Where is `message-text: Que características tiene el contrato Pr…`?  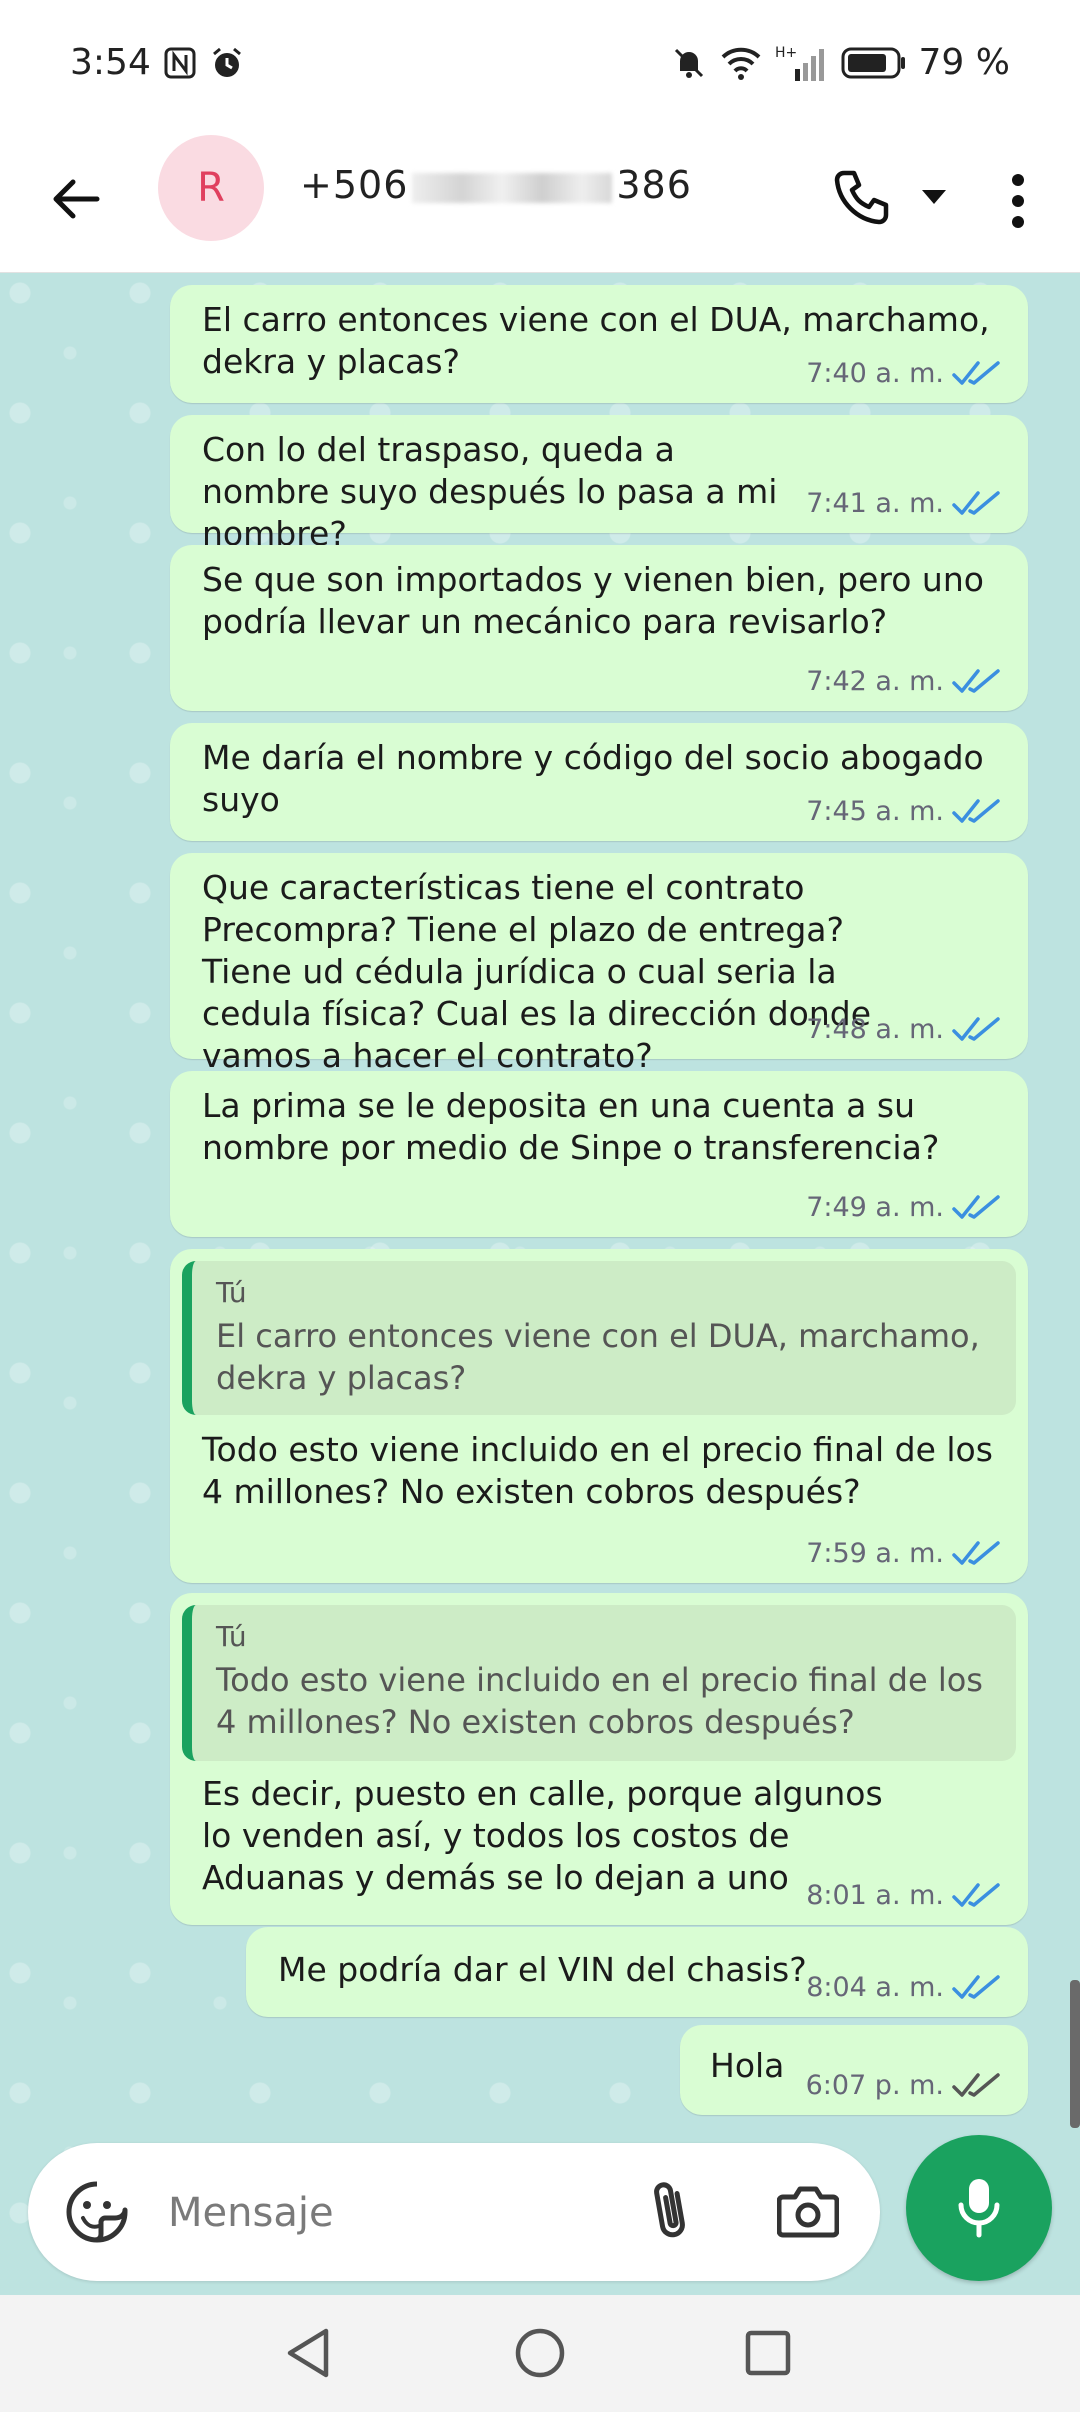
message-text: Que características tiene el contrato Pr… is located at coordinates (537, 971).